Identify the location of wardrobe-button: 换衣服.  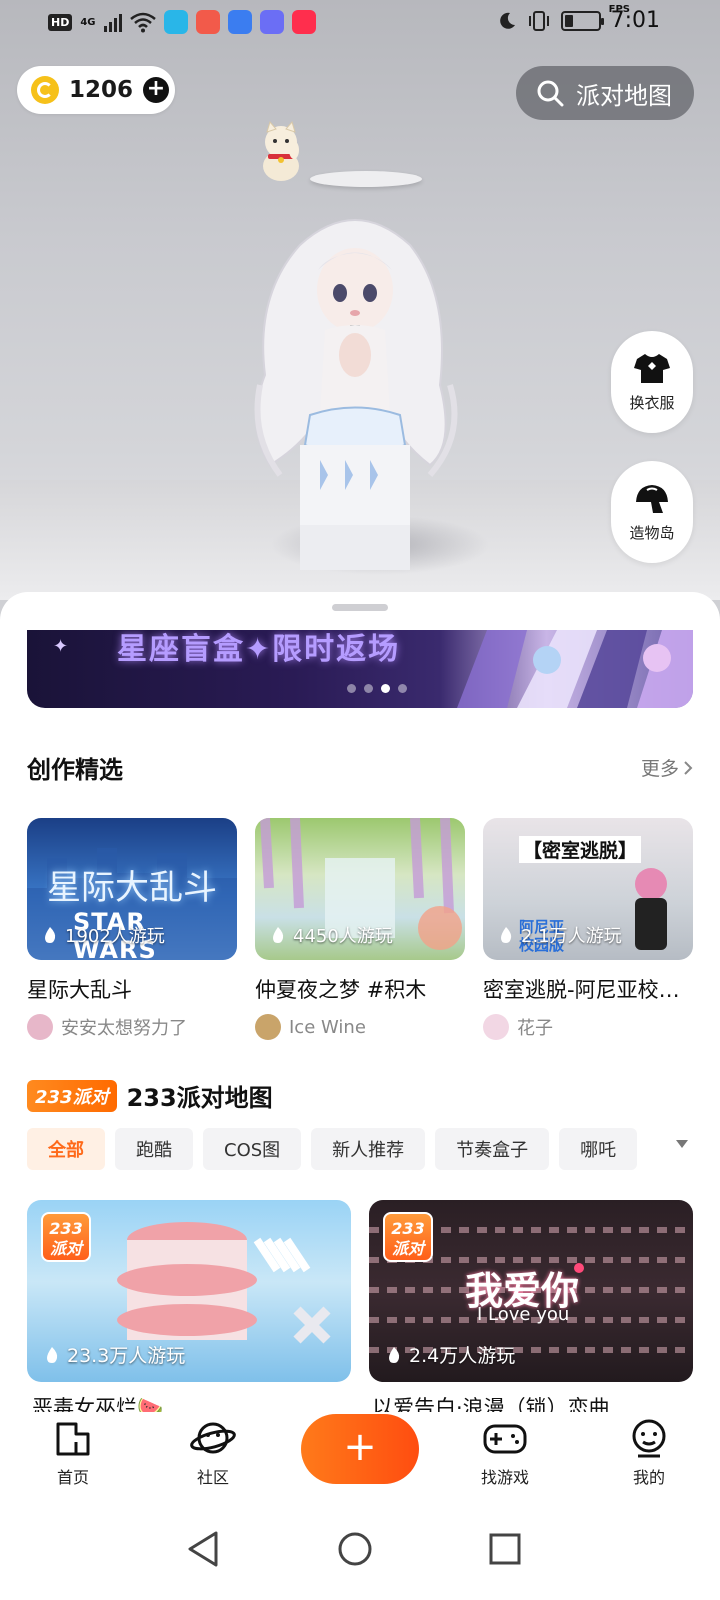
(652, 382).